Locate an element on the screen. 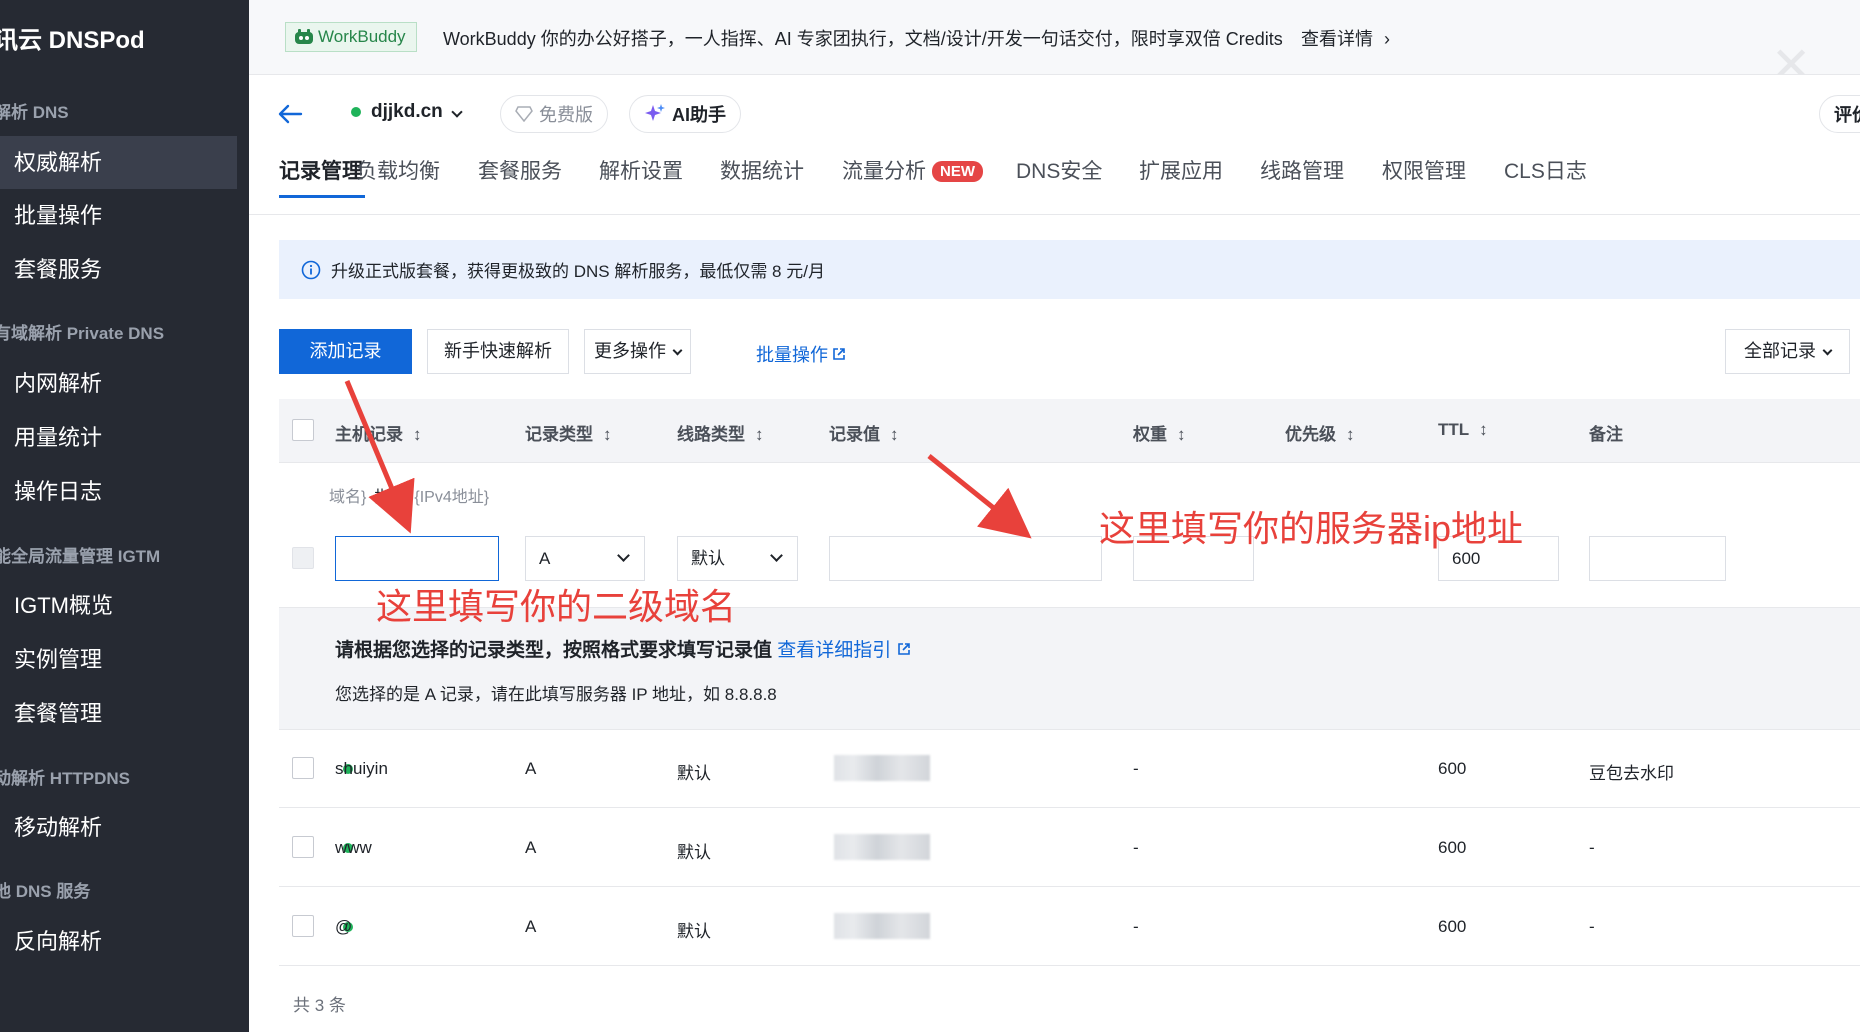 The image size is (1860, 1032). col-type-label: 记录类型 is located at coordinates (559, 434).